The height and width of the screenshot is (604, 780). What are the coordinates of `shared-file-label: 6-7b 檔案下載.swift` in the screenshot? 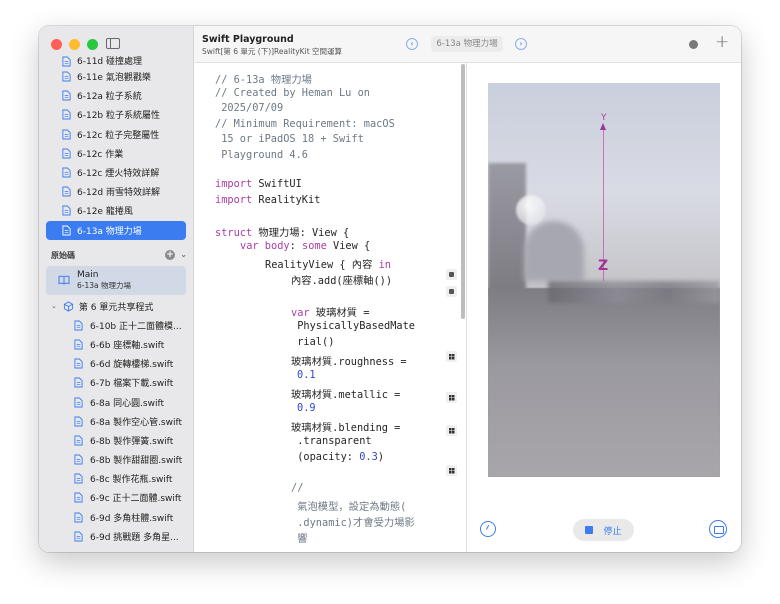 It's located at (132, 384).